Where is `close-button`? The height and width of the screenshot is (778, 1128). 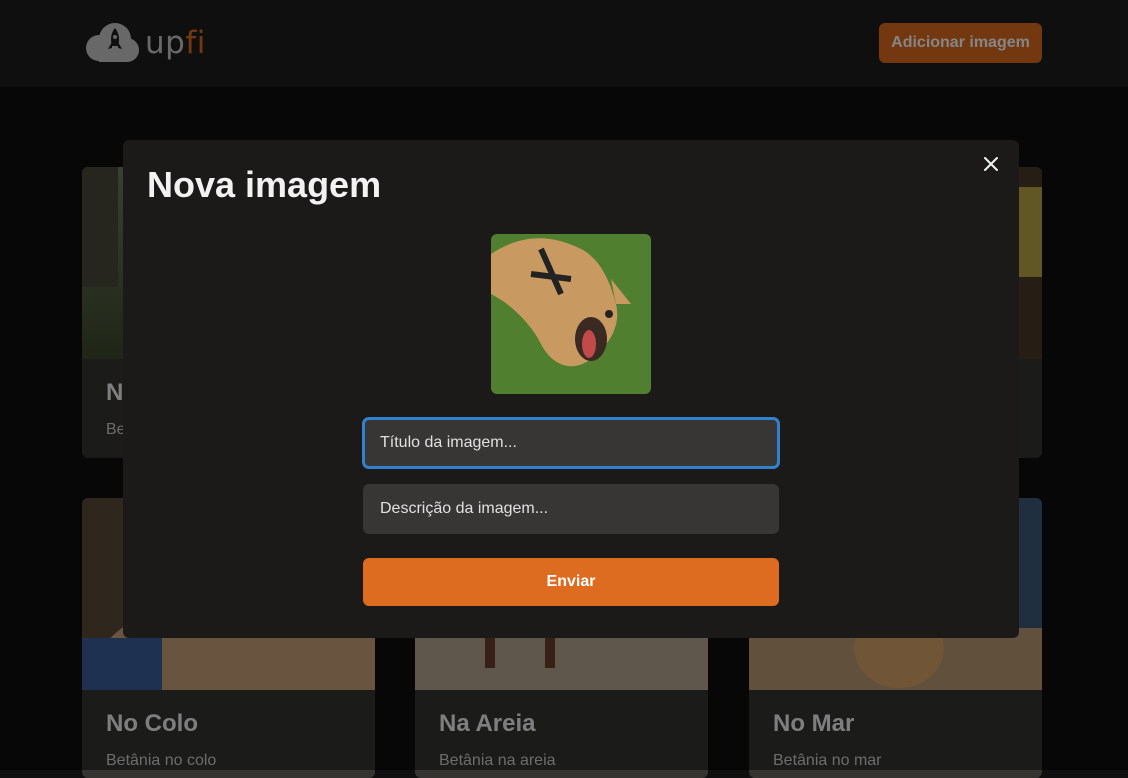
close-button is located at coordinates (991, 164).